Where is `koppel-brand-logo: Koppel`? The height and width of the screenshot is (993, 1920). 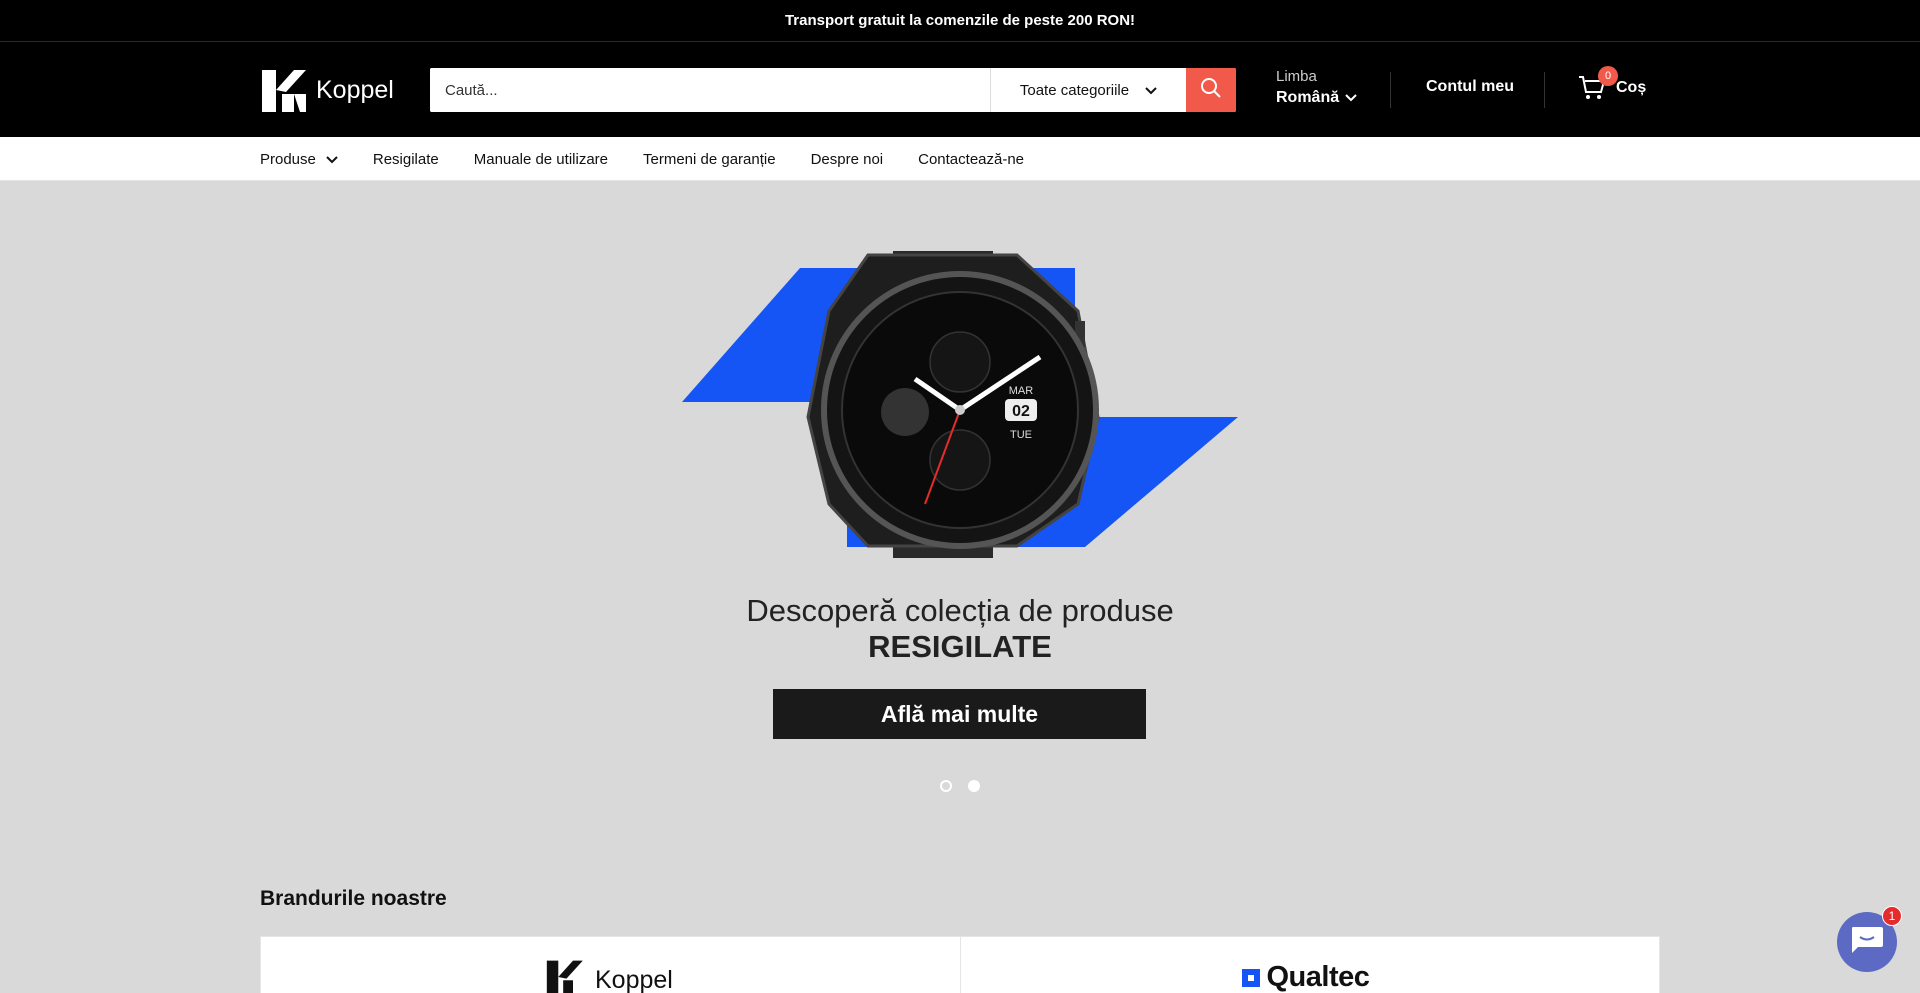
koppel-brand-logo: Koppel is located at coordinates (607, 976).